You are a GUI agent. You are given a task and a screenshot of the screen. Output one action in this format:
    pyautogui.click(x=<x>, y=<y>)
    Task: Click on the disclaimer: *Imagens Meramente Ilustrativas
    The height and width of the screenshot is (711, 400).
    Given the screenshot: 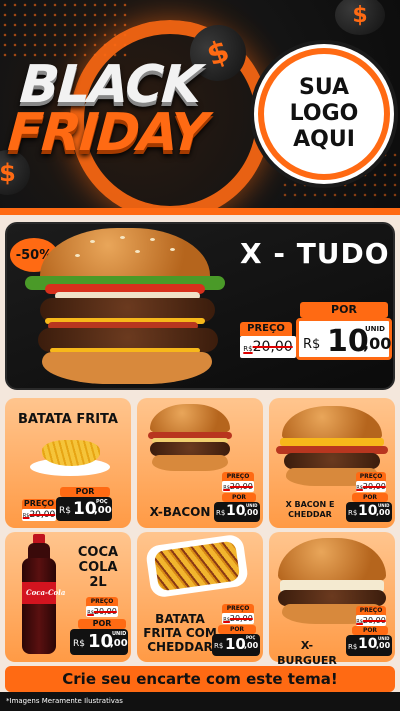 What is the action you would take?
    pyautogui.click(x=64, y=701)
    